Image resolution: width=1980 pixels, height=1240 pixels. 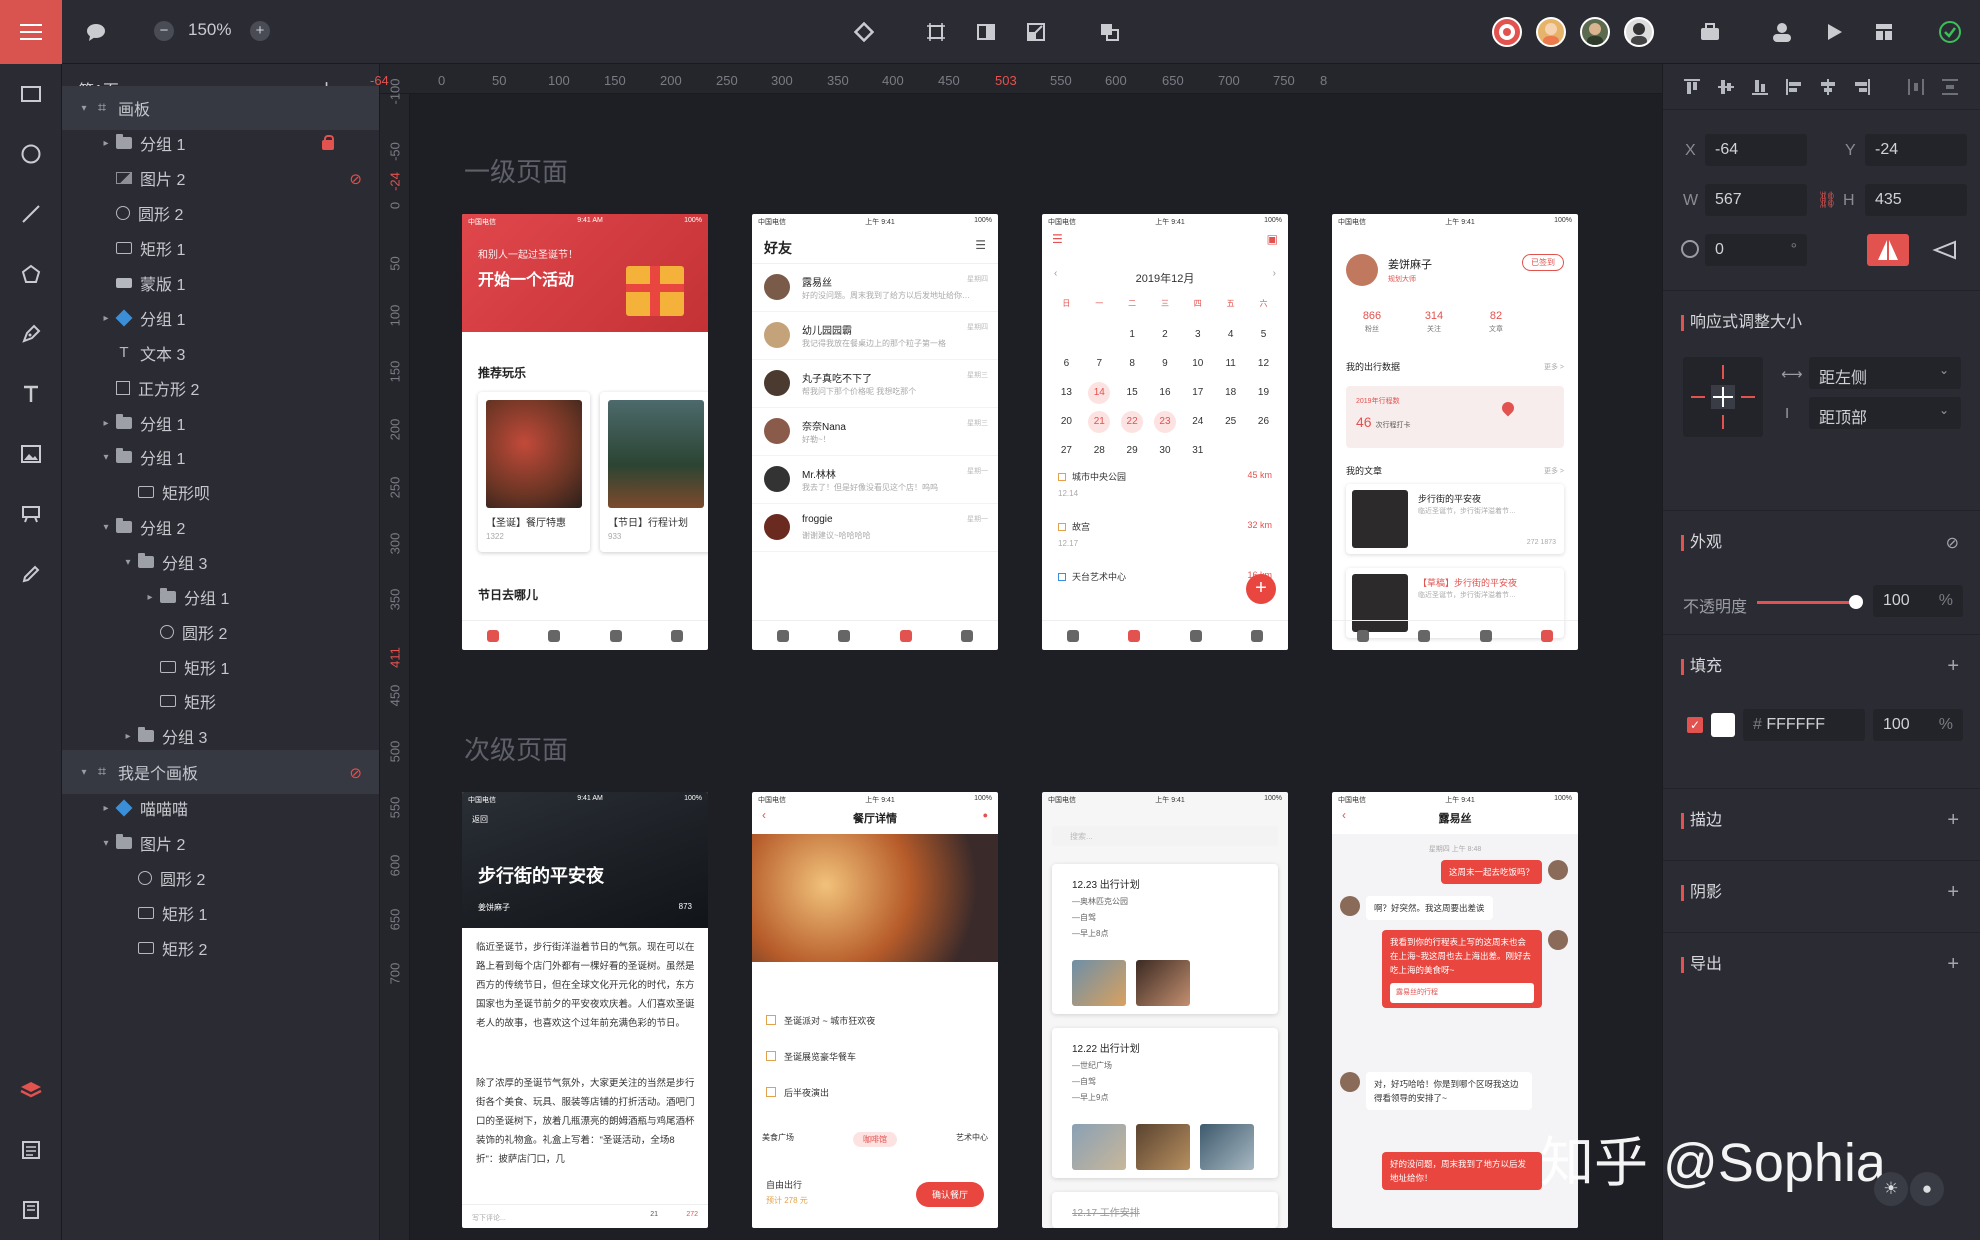 What do you see at coordinates (1723, 725) in the screenshot?
I see `fill-color-swatch` at bounding box center [1723, 725].